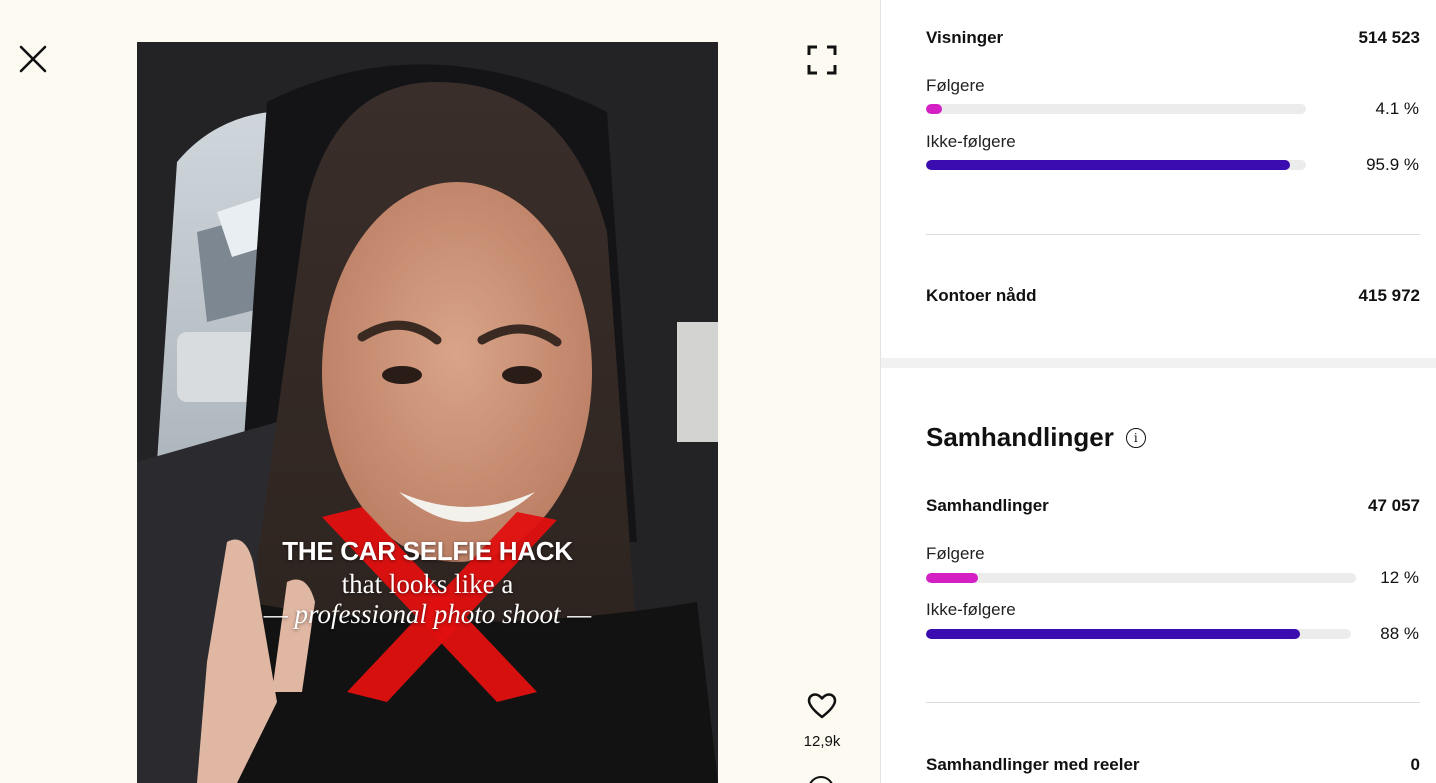 The width and height of the screenshot is (1436, 783). Describe the element at coordinates (971, 609) in the screenshot. I see `interactions-nonfollowers-label: Ikke-følgere` at that location.